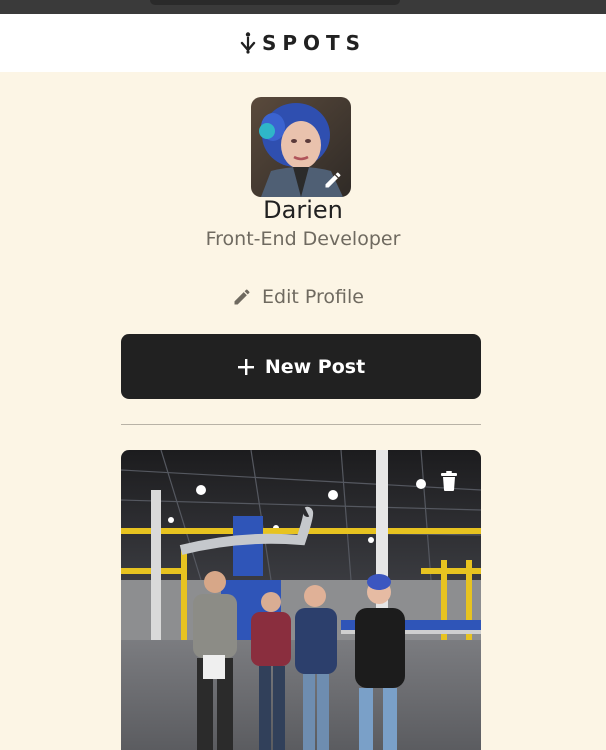 The width and height of the screenshot is (606, 750). I want to click on spots-logo-icon, so click(248, 43).